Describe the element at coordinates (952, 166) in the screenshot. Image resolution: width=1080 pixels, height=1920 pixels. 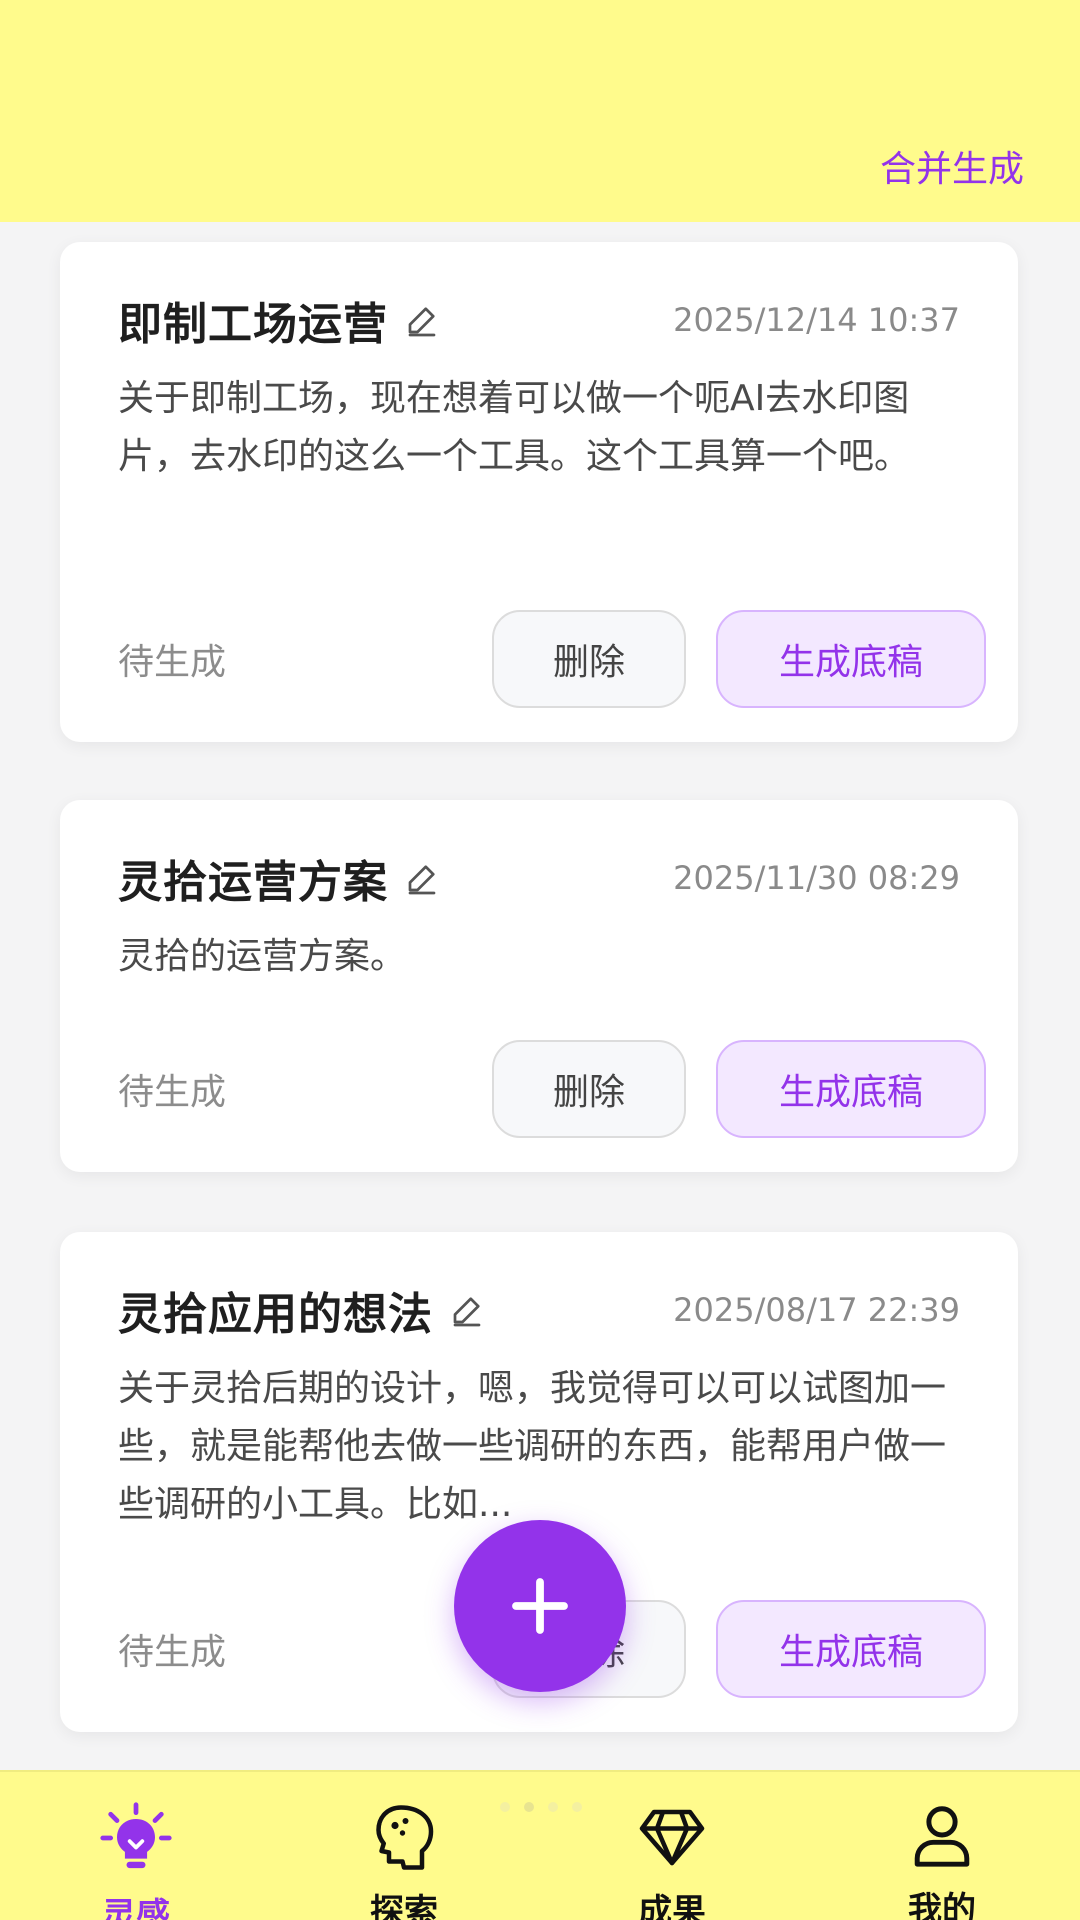
I see `merge-generate-button: 合并生成` at that location.